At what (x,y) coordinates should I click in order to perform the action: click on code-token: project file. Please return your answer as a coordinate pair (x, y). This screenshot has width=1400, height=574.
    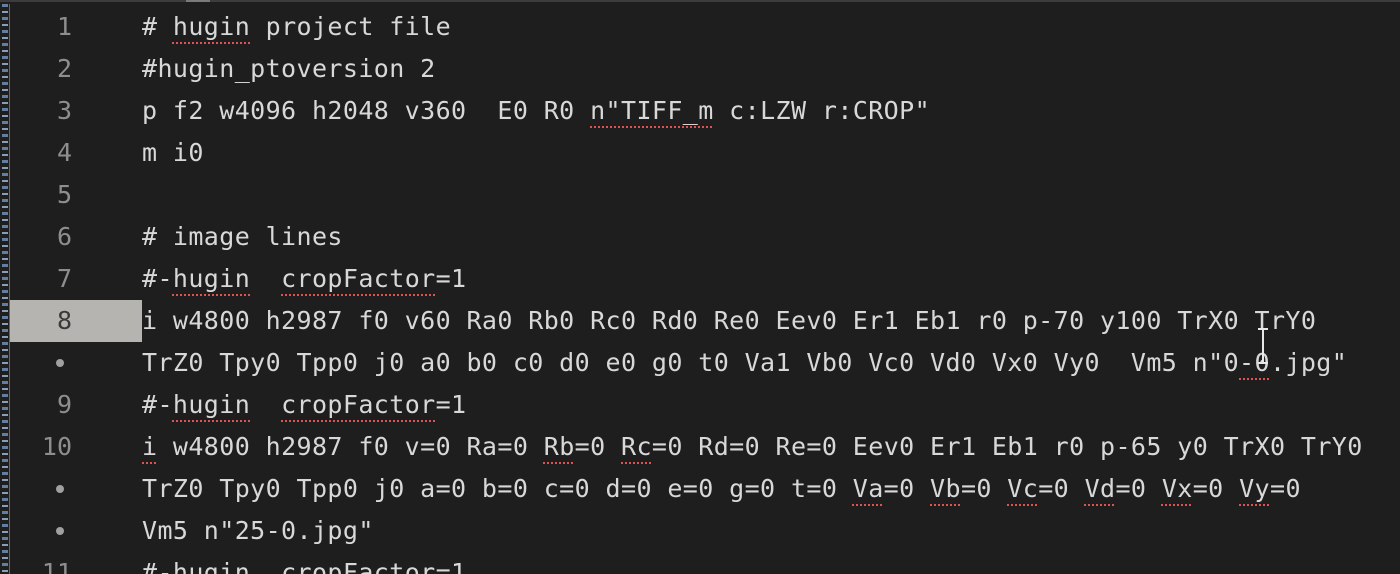
    Looking at the image, I should click on (351, 26).